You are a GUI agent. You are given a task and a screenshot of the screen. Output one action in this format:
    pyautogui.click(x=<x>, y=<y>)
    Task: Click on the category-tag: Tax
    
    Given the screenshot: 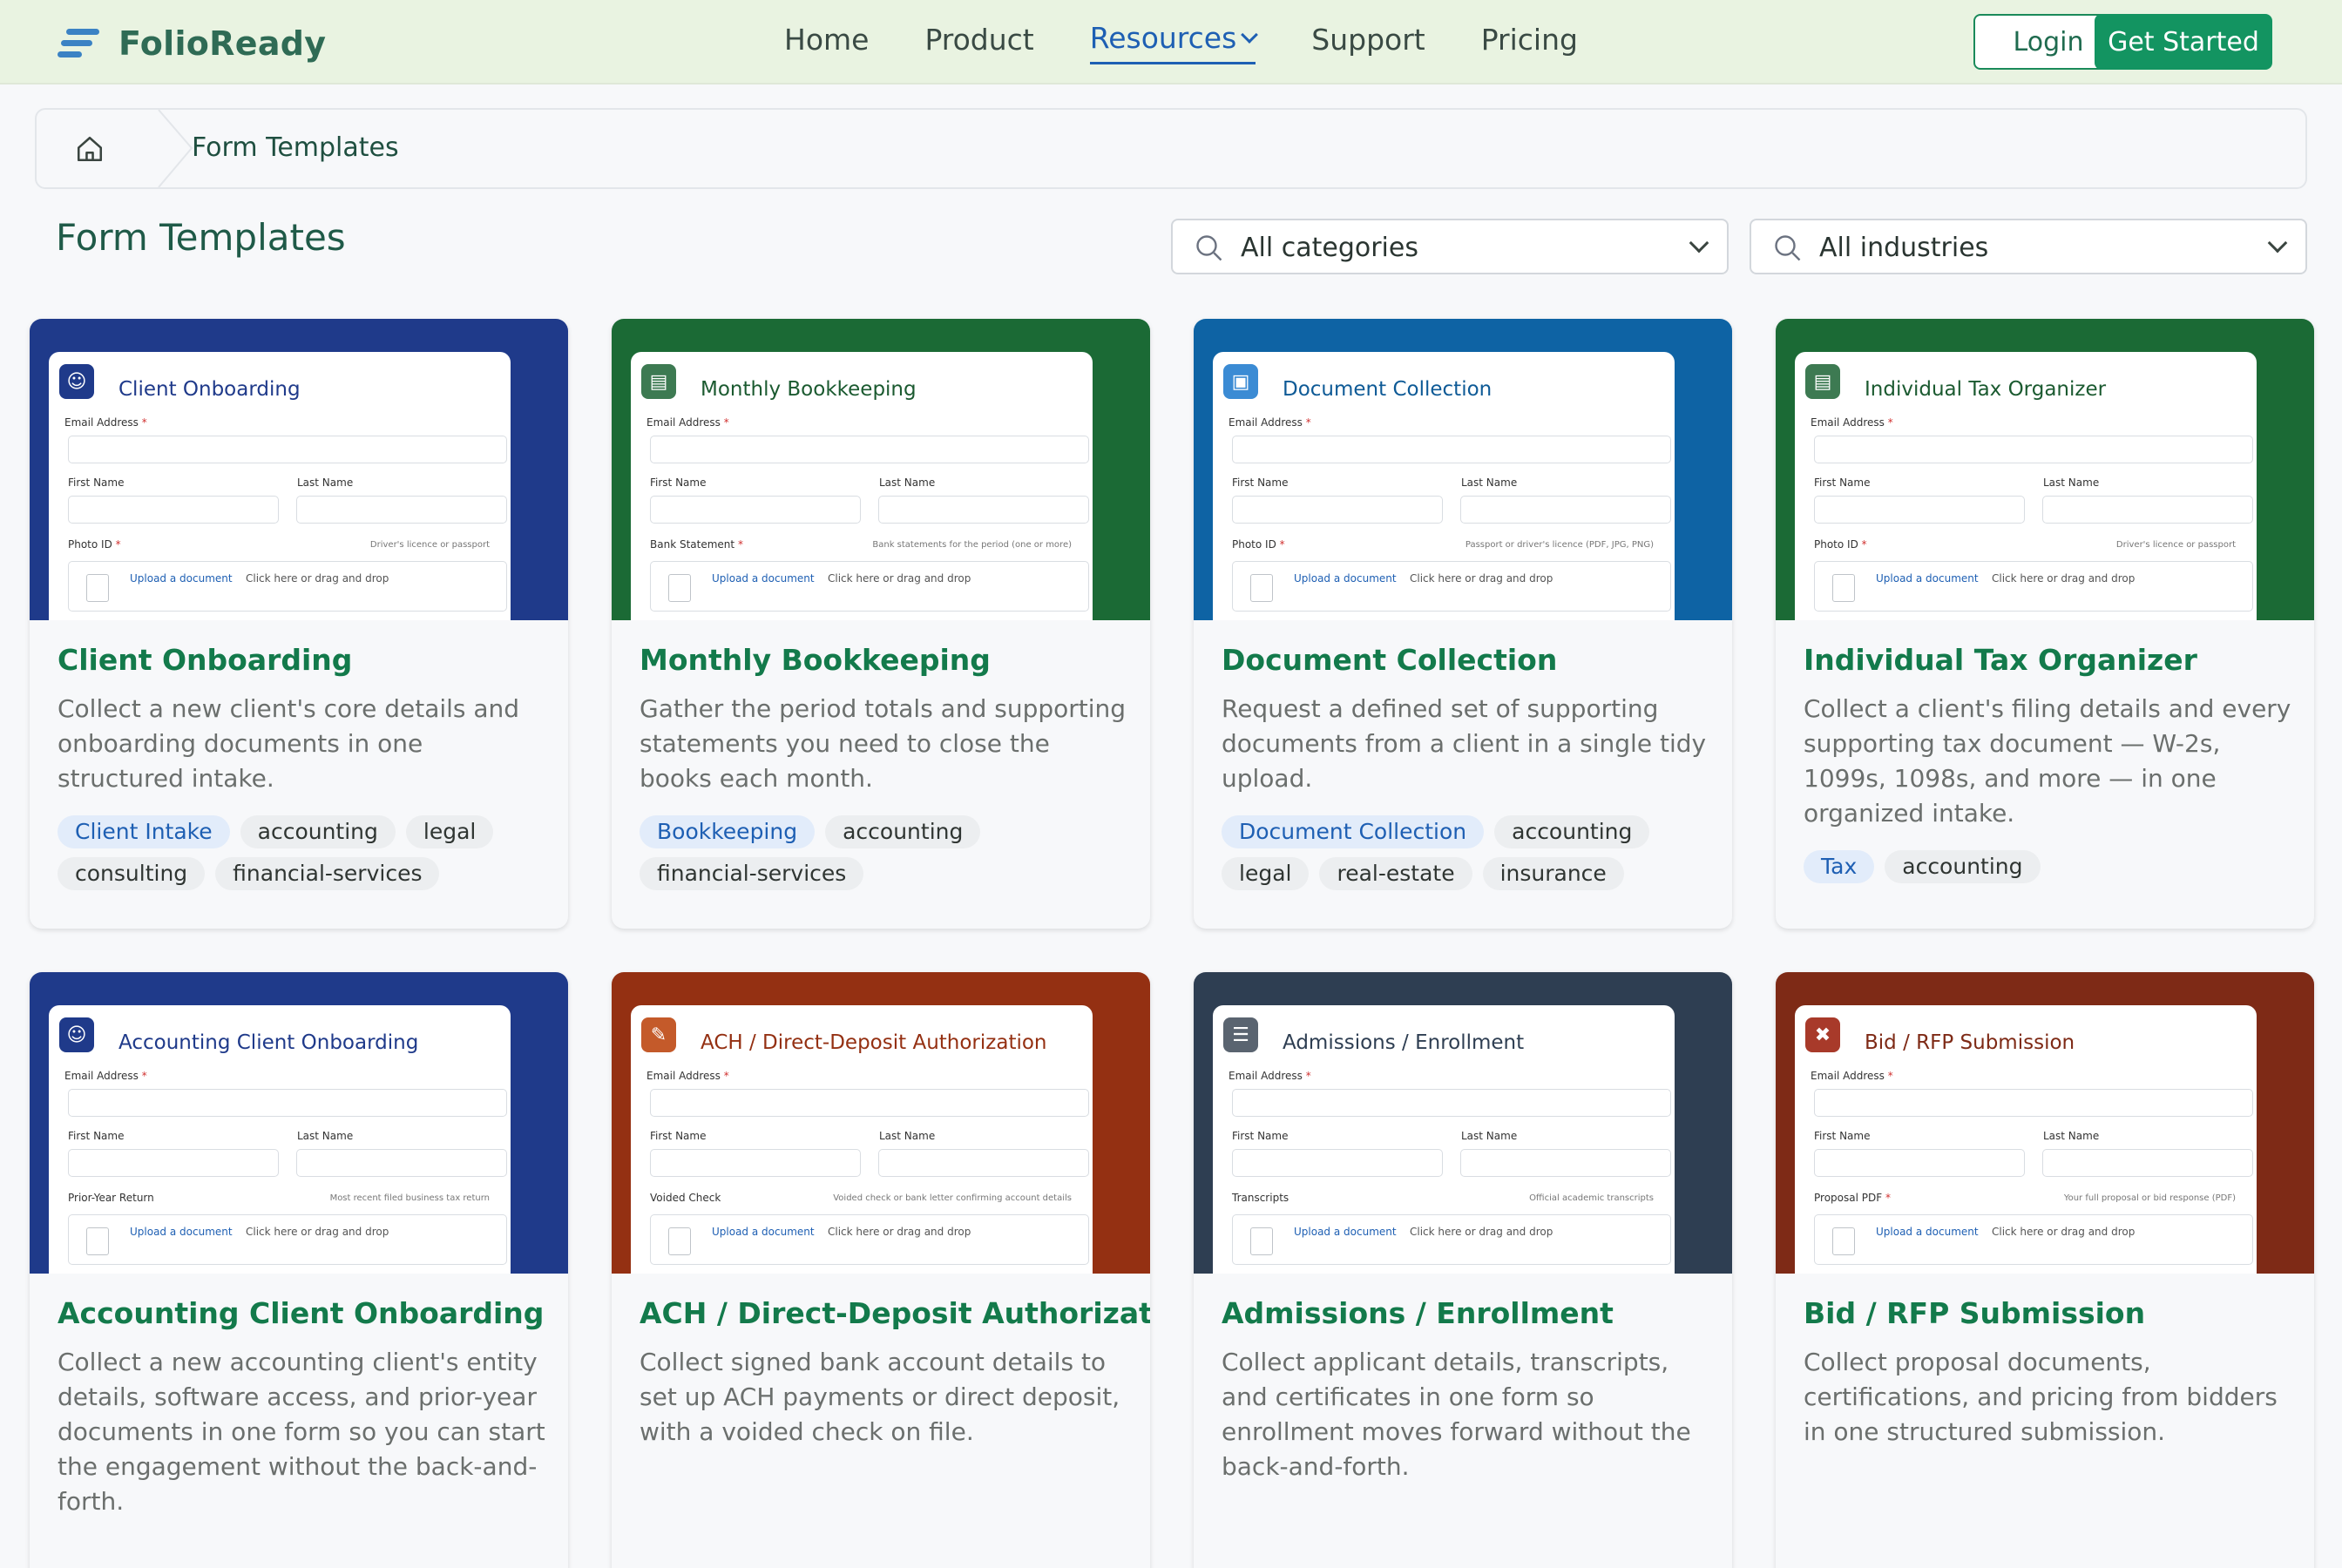 What is the action you would take?
    pyautogui.click(x=1839, y=866)
    